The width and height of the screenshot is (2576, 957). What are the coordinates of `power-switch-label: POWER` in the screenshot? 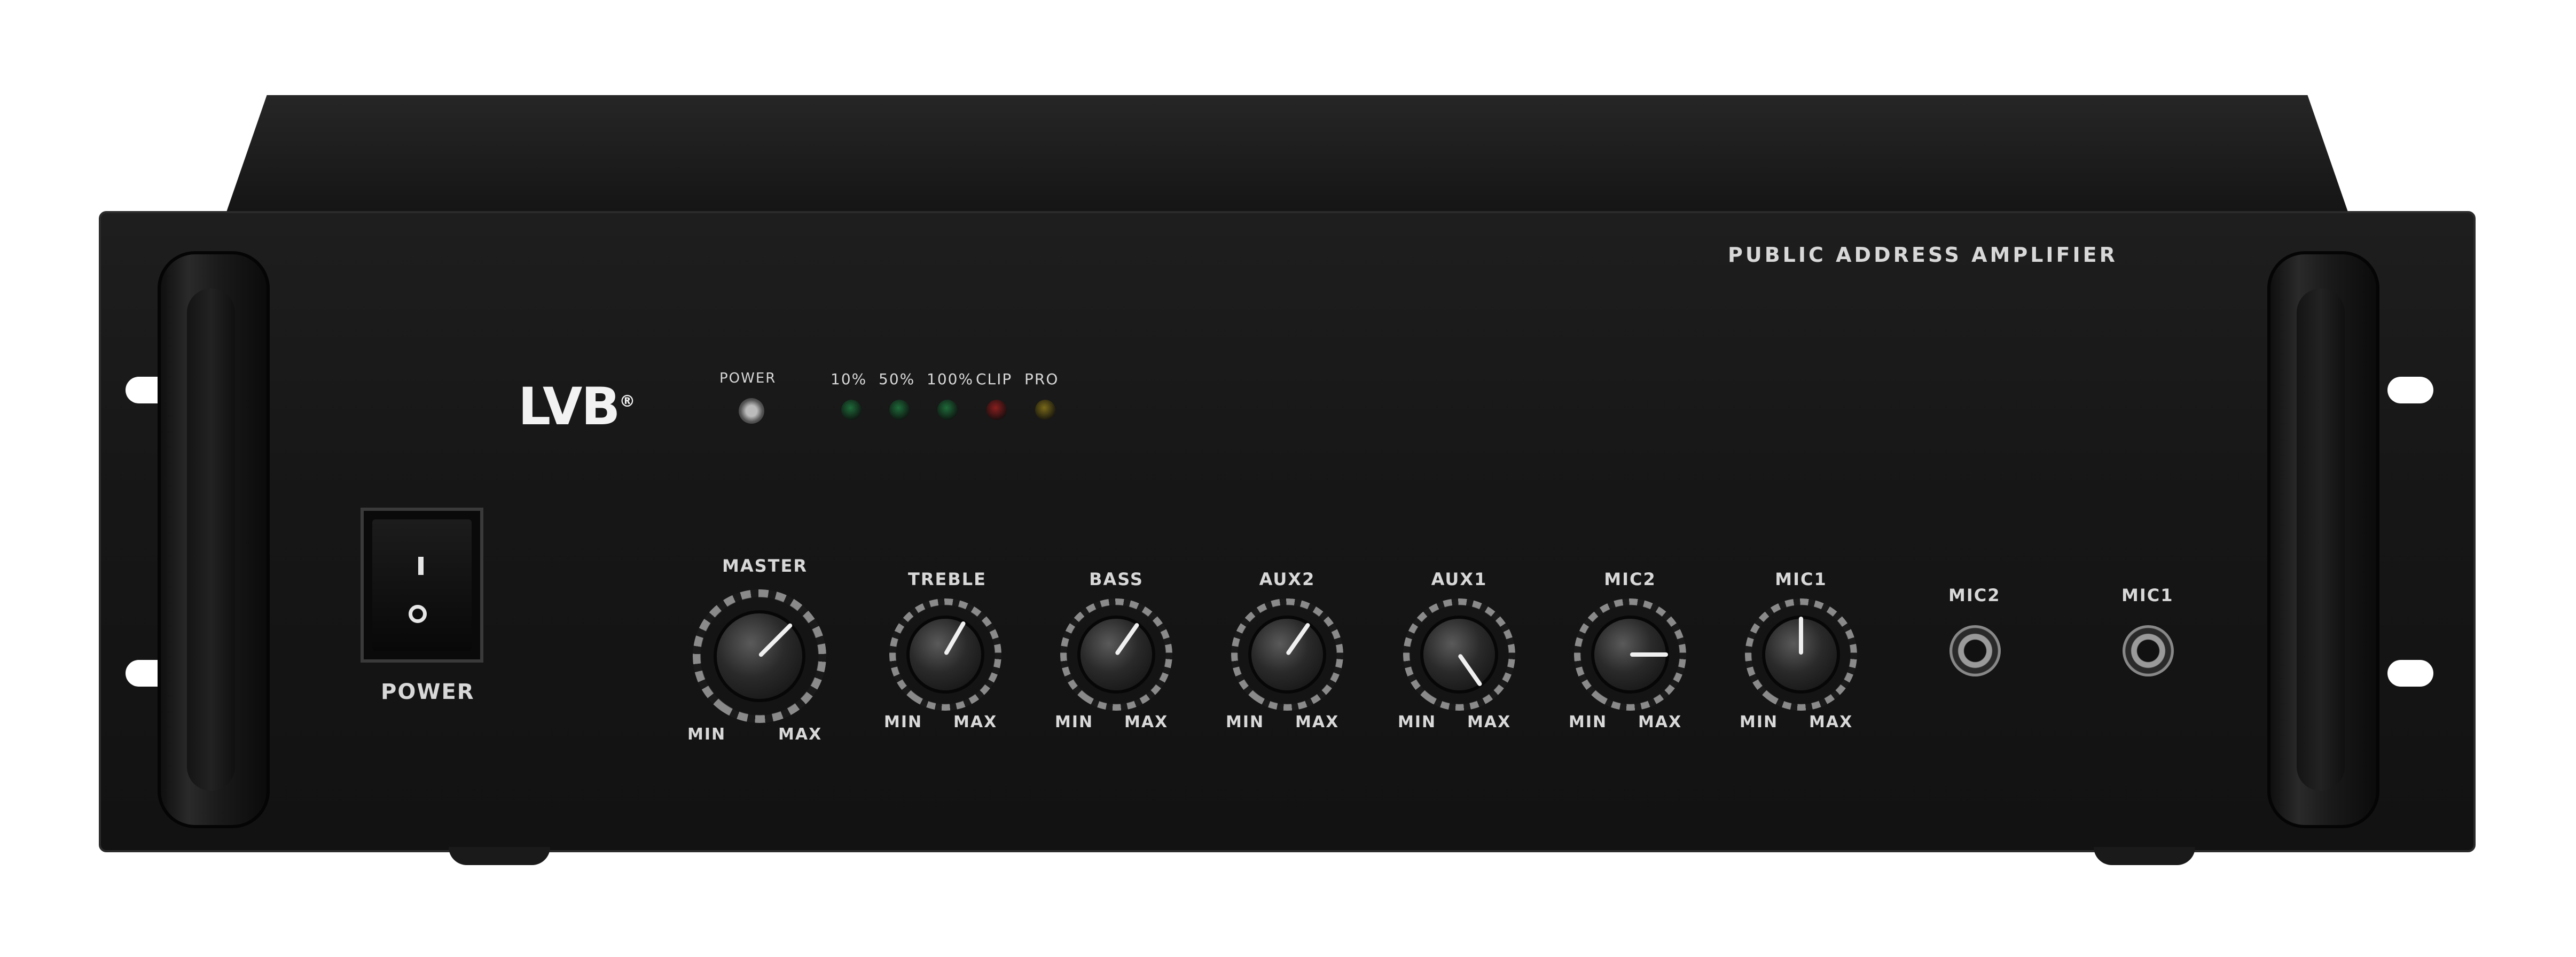 It's located at (428, 692).